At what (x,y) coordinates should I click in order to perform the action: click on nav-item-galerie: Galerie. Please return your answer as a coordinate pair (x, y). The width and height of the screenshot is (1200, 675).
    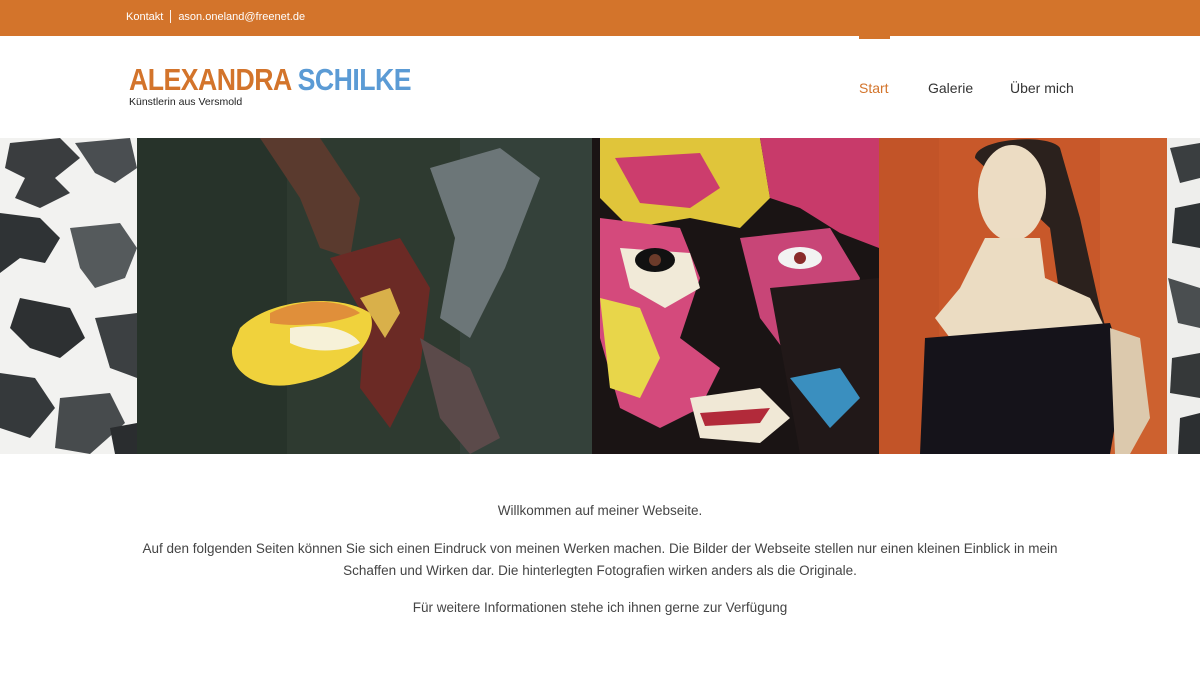
    Looking at the image, I should click on (950, 88).